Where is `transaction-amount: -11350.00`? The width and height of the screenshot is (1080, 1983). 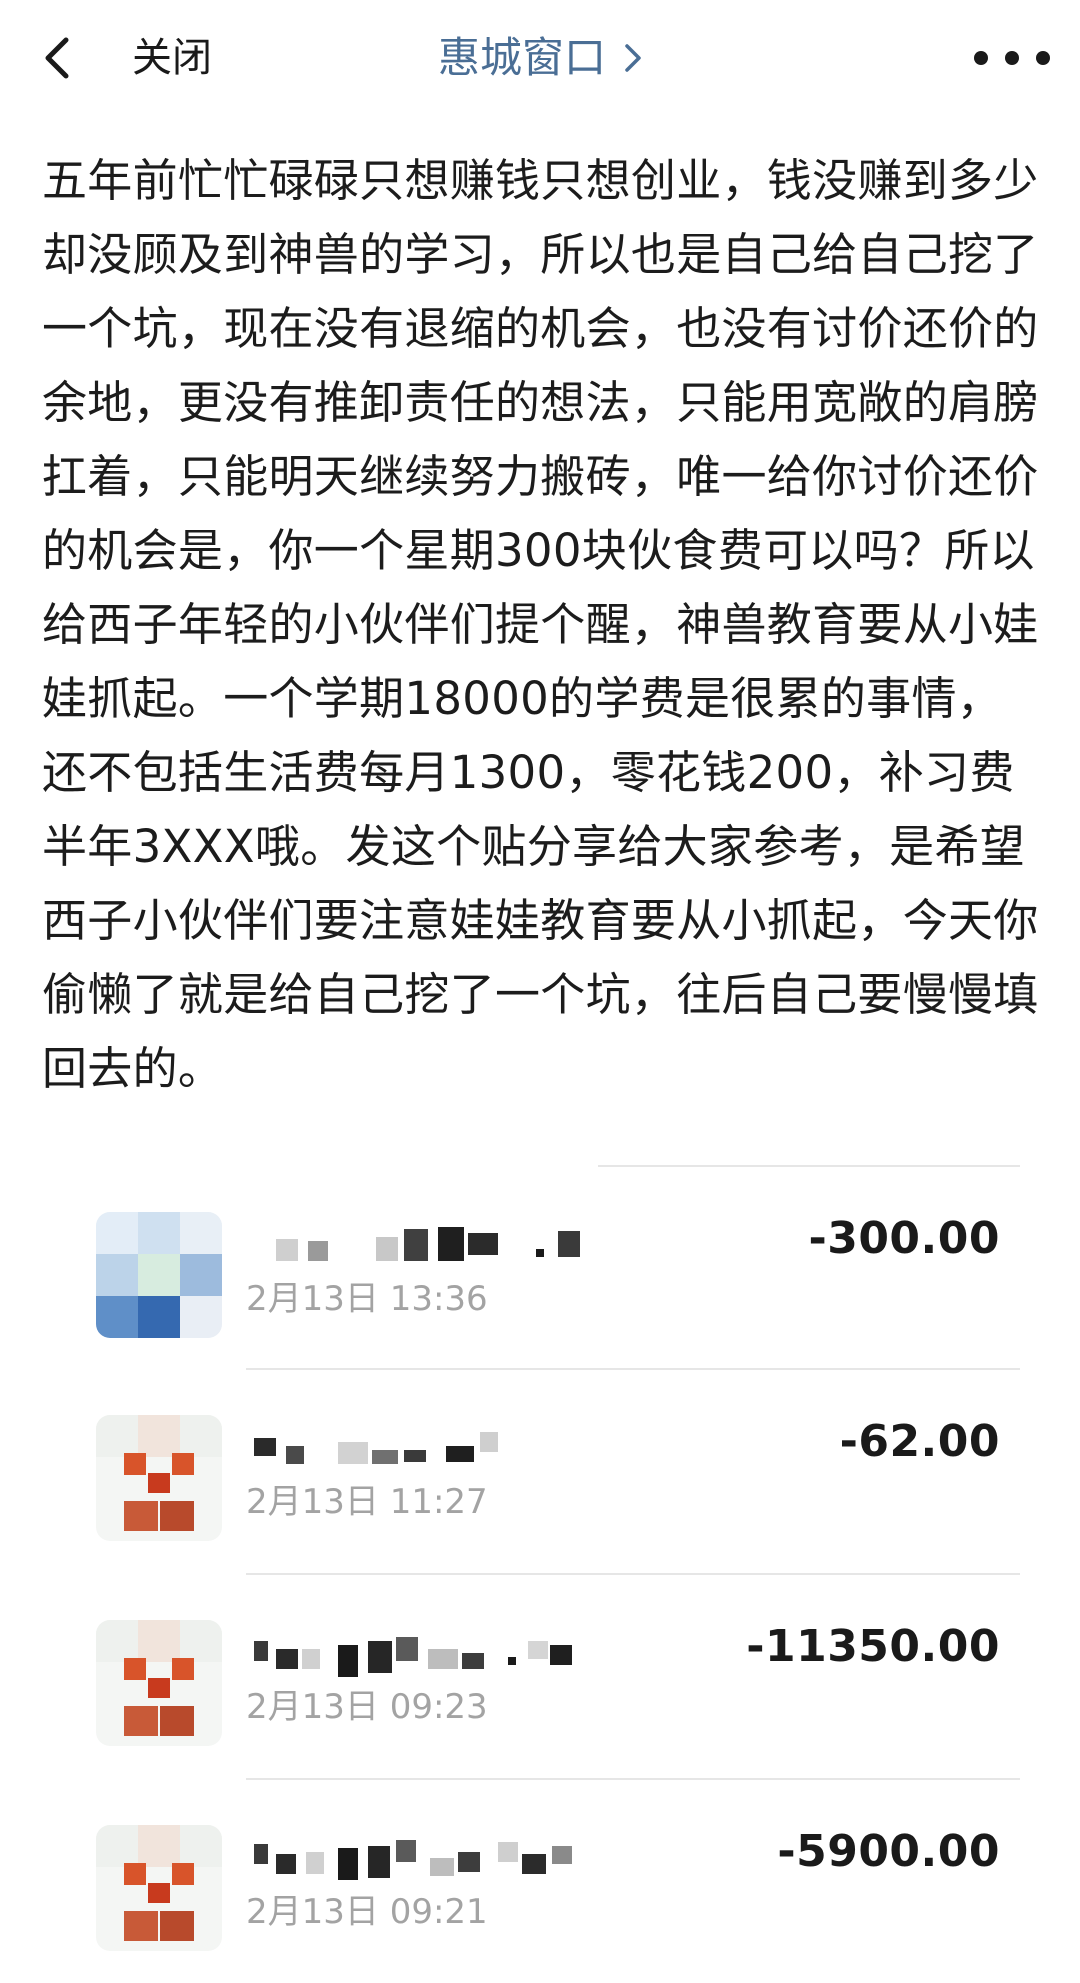 transaction-amount: -11350.00 is located at coordinates (873, 1646).